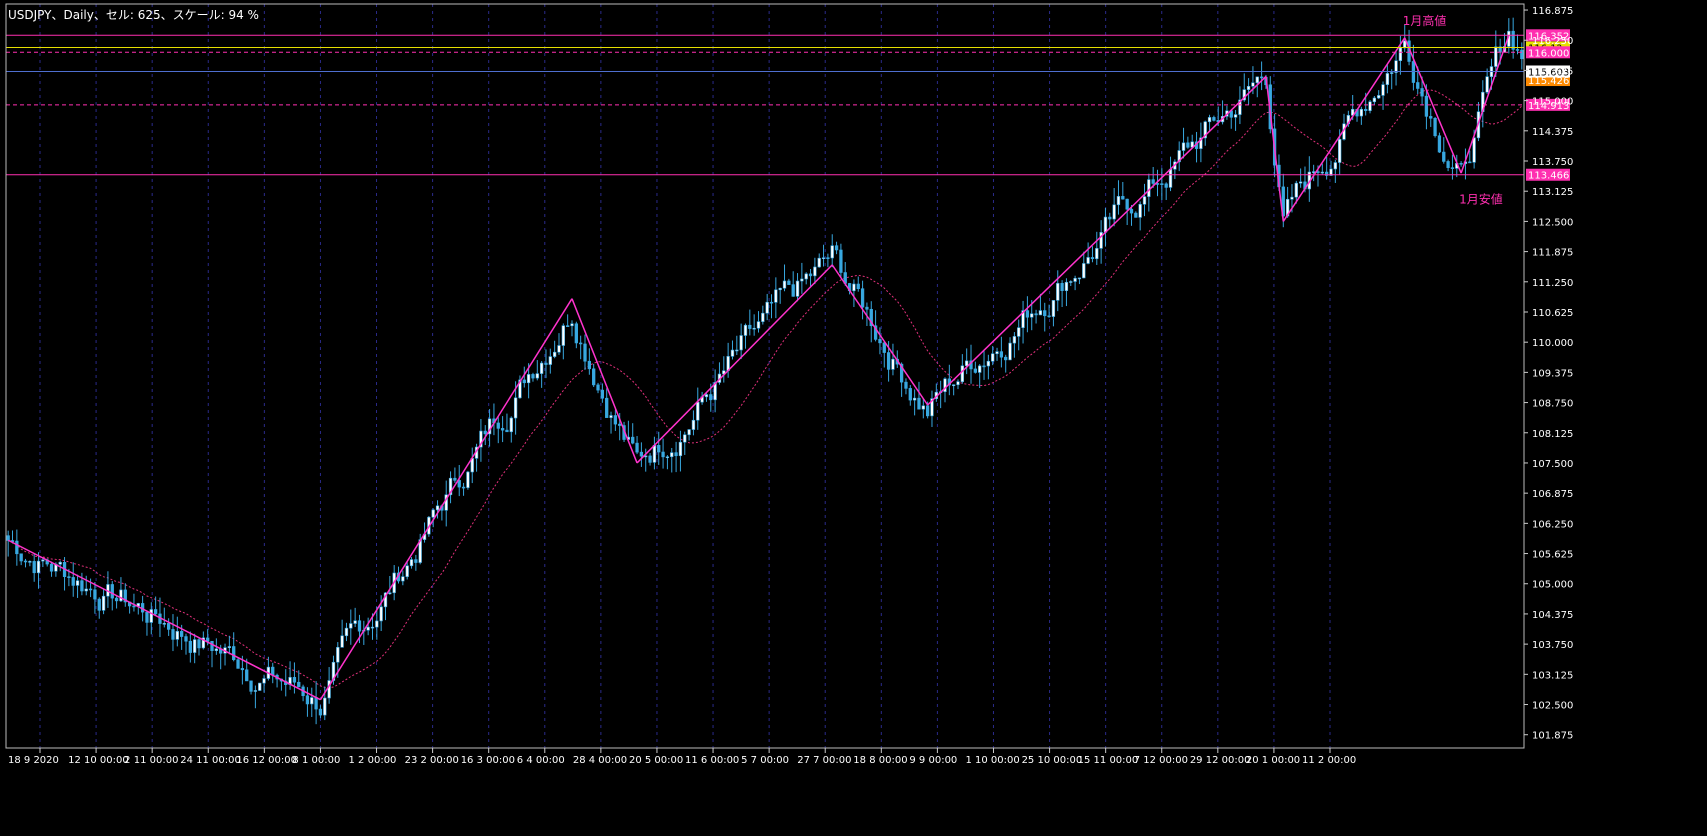 Image resolution: width=1707 pixels, height=836 pixels. What do you see at coordinates (133, 15) in the screenshot?
I see `chart-title: USDJPY、Daily、セル: 625、スケール: 94 %` at bounding box center [133, 15].